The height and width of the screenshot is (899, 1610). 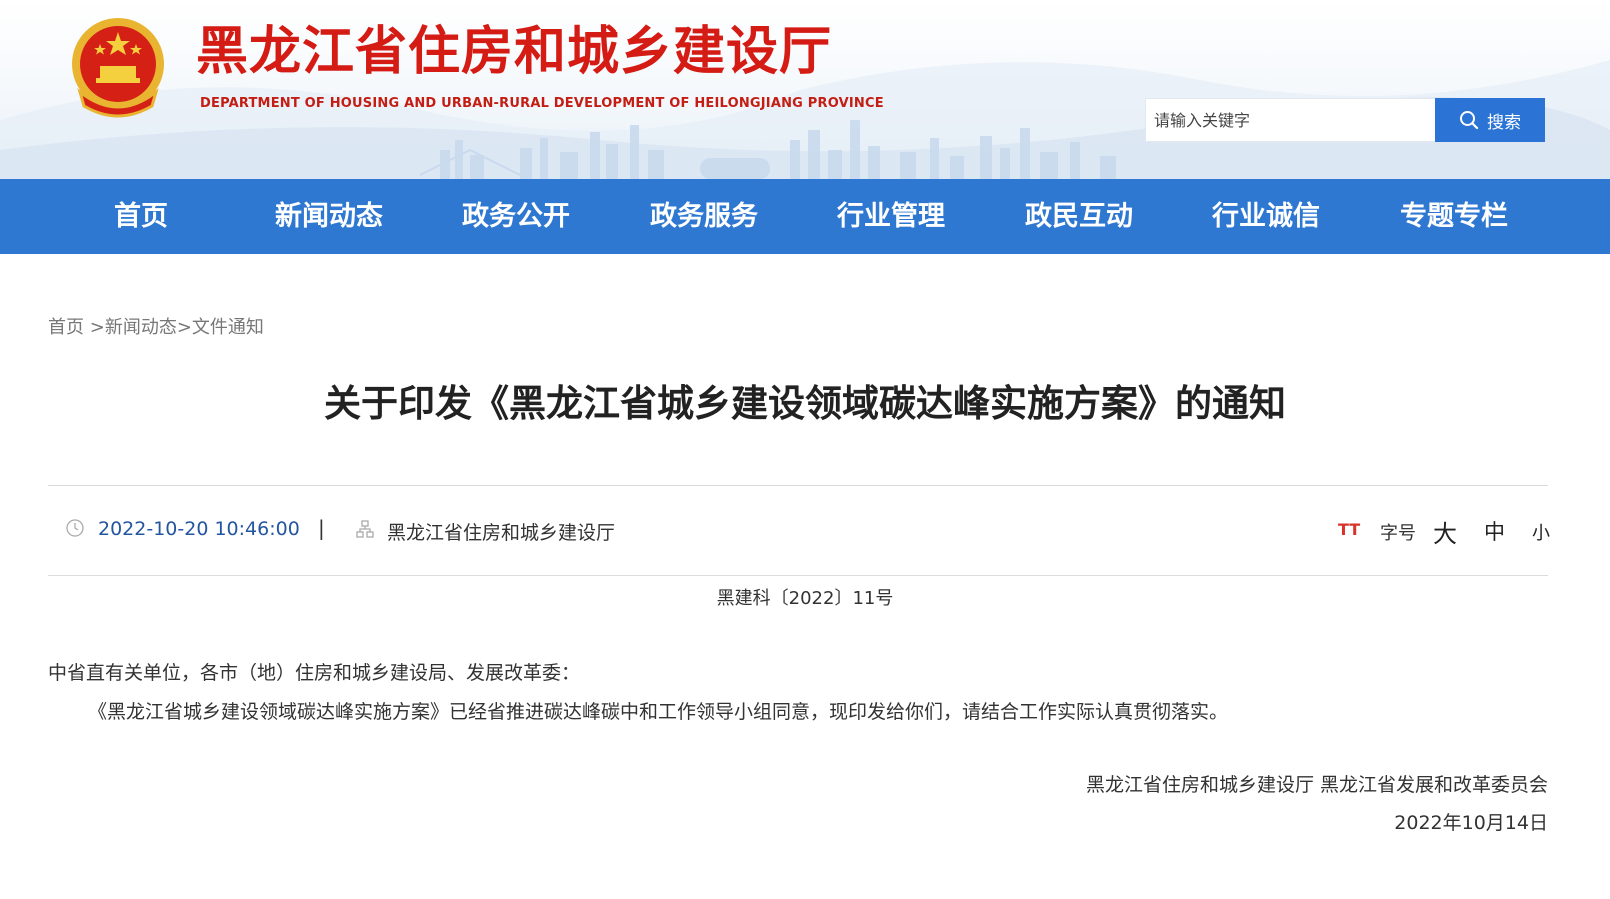 I want to click on publish-date: 2022-10-20 10:46:00, so click(x=199, y=529).